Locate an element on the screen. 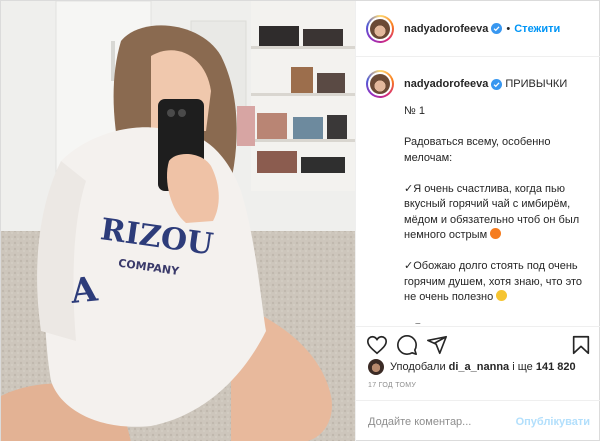 The width and height of the screenshot is (600, 441). liker-avatar is located at coordinates (376, 367).